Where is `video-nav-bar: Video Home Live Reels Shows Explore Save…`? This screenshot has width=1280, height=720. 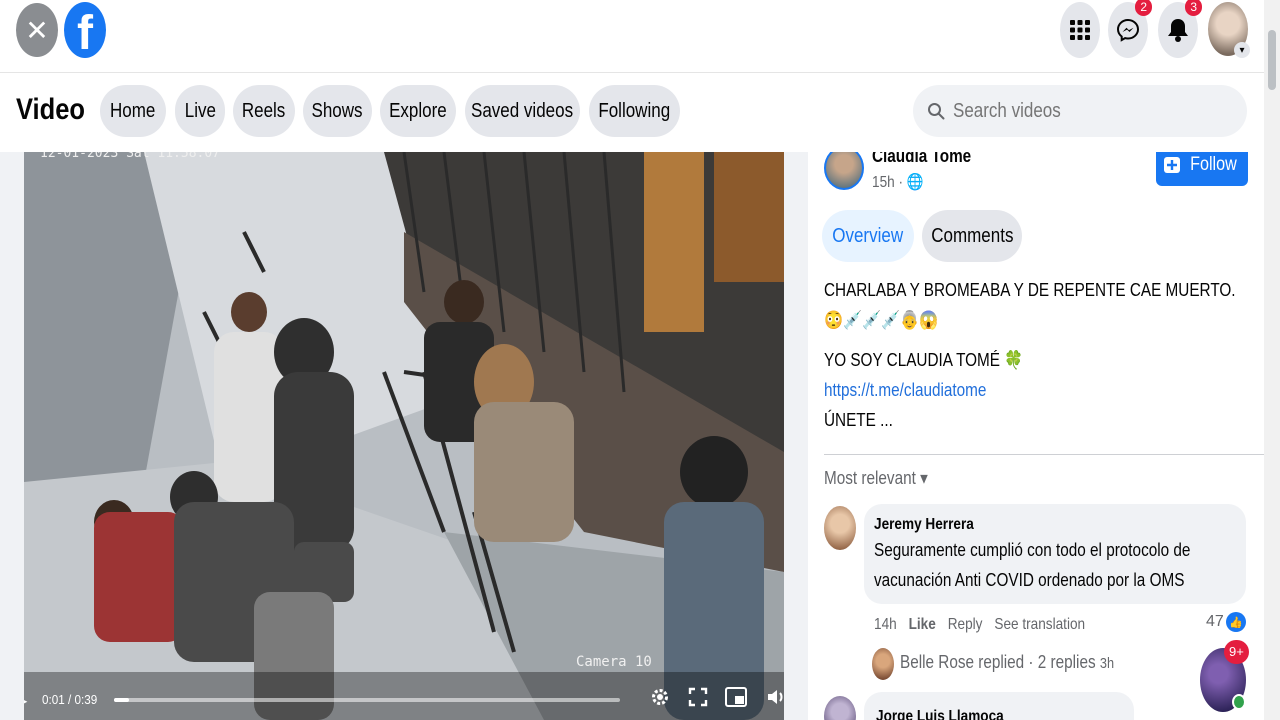
video-nav-bar: Video Home Live Reels Shows Explore Save… is located at coordinates (632, 112).